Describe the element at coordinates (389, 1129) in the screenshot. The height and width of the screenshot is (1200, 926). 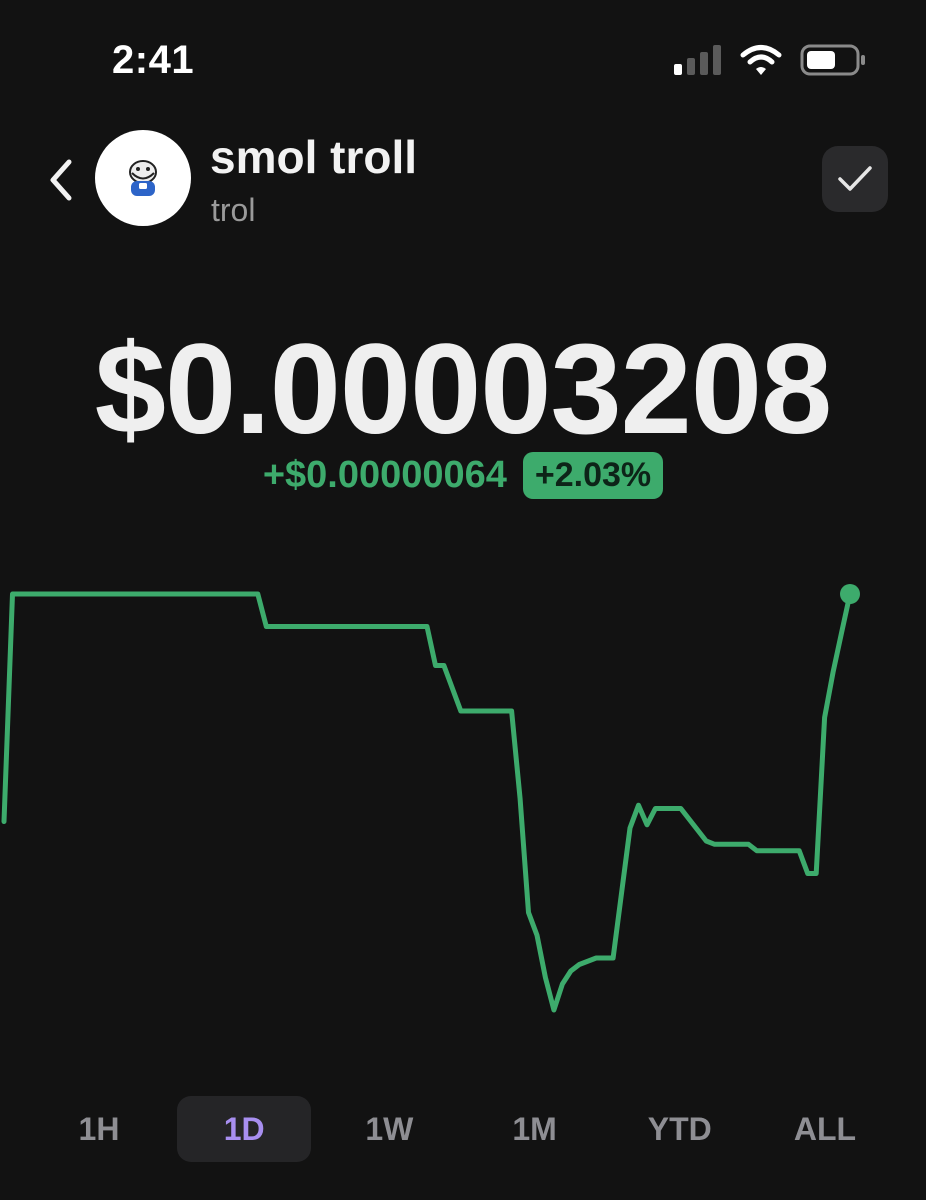
I see `range-tab-1w: 1W` at that location.